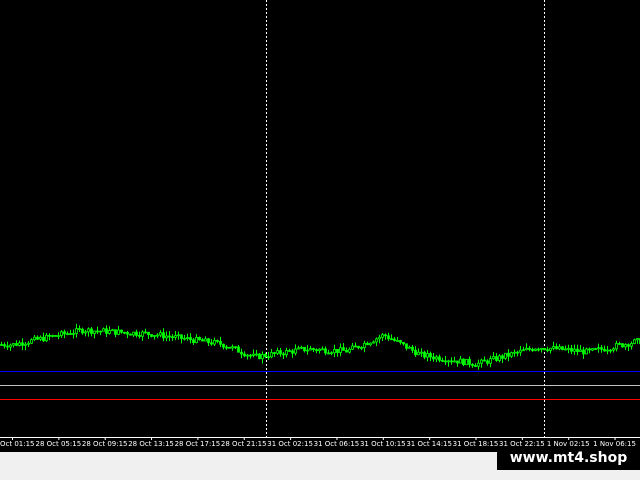  What do you see at coordinates (337, 444) in the screenshot?
I see `x-tick-label: 31 Oct 06:15` at bounding box center [337, 444].